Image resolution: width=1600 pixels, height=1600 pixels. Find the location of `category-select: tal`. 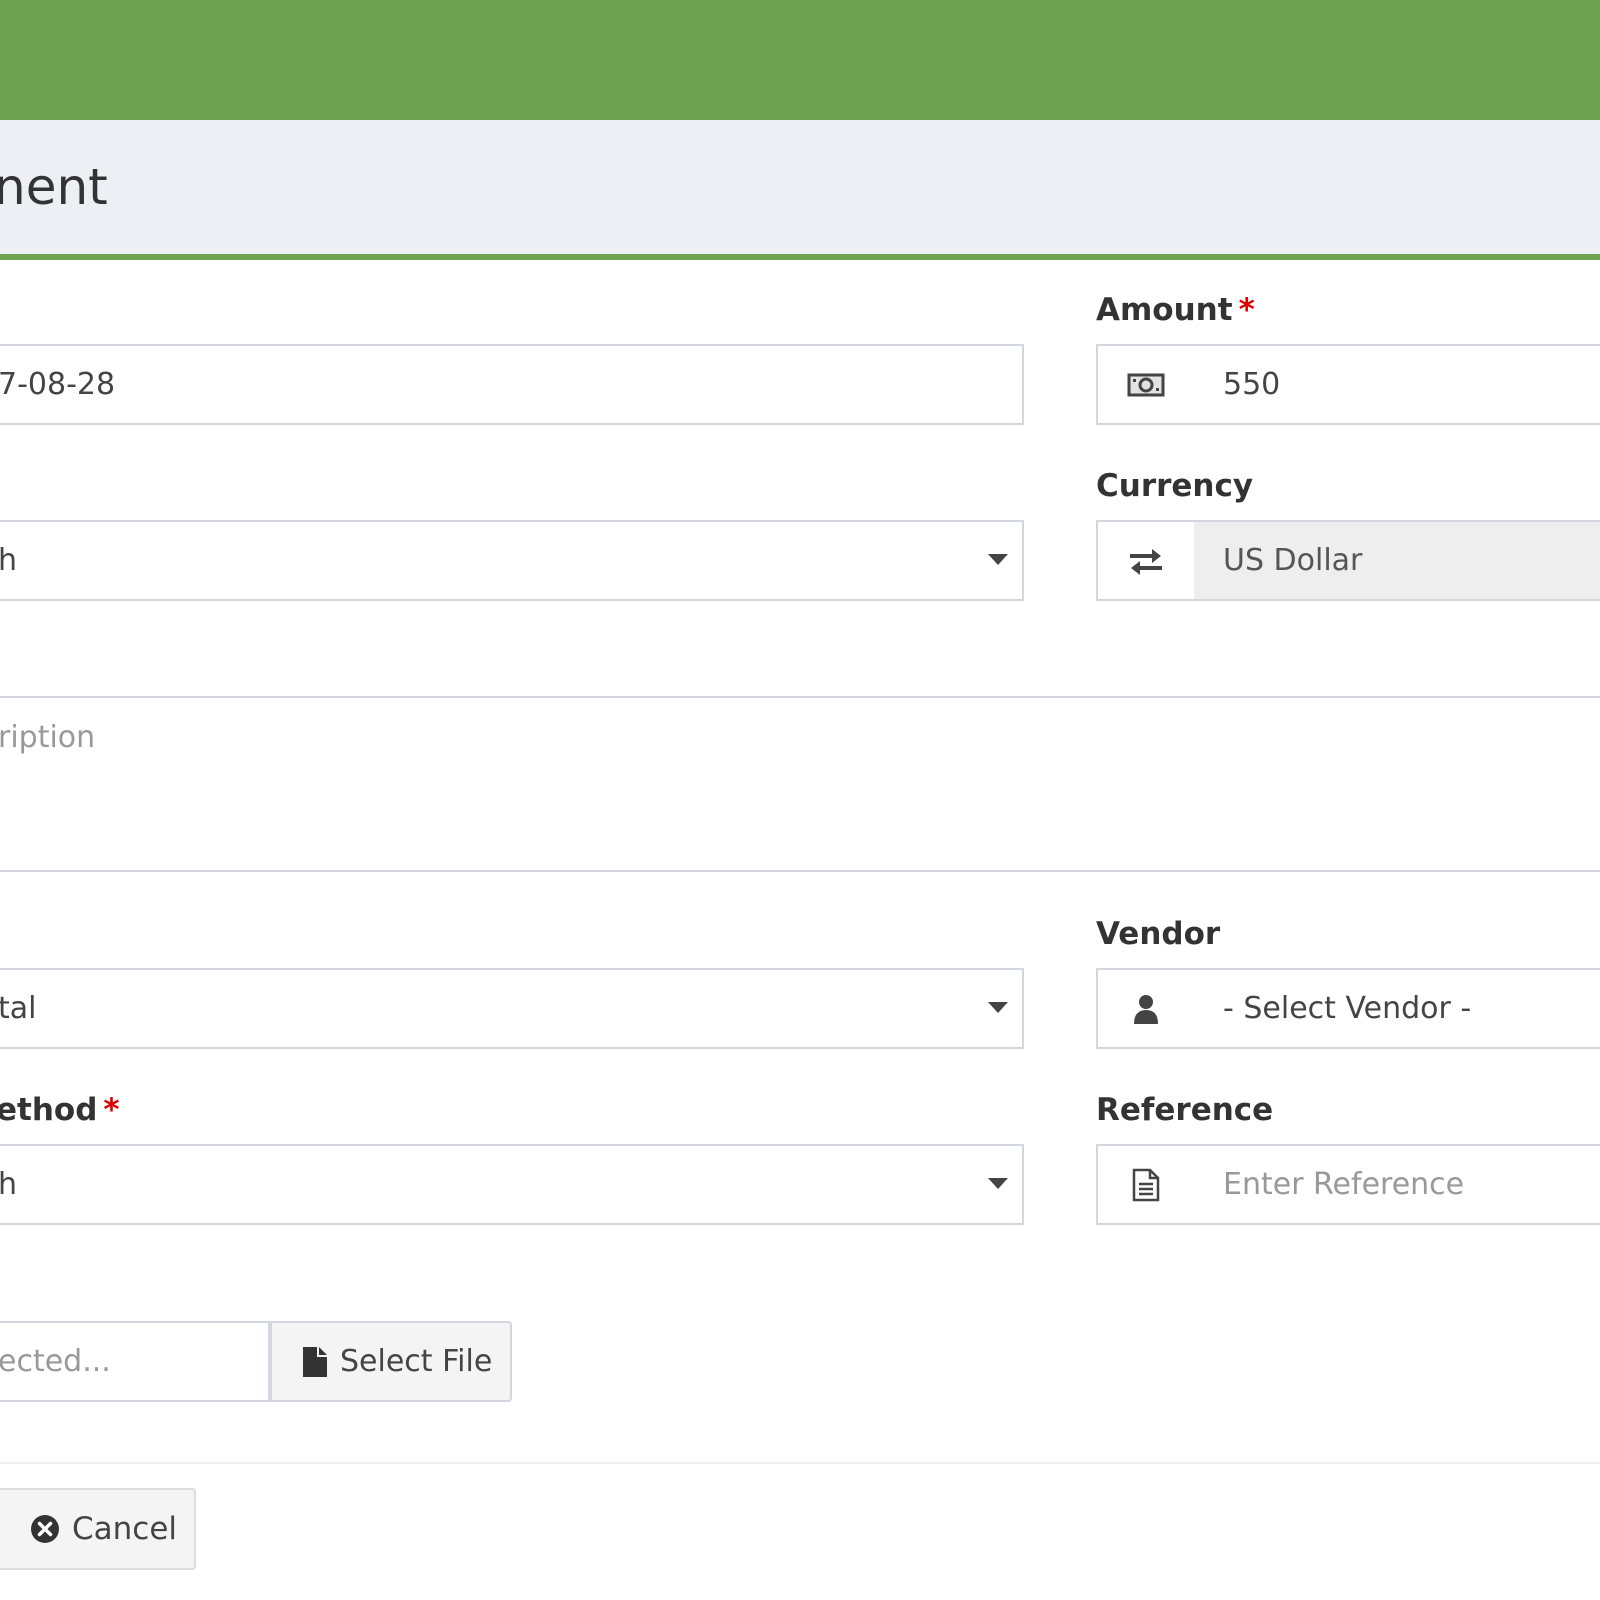

category-select: tal is located at coordinates (512, 1008).